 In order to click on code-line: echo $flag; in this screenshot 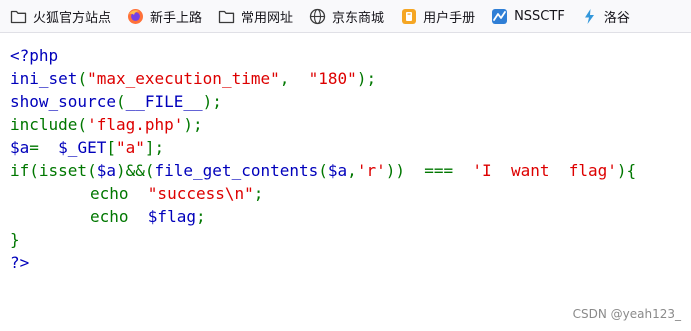, I will do `click(148, 216)`.